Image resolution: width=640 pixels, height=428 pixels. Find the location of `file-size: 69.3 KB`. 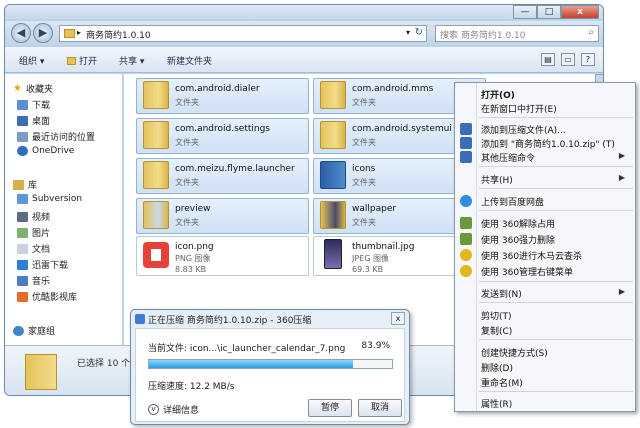

file-size: 69.3 KB is located at coordinates (368, 269).